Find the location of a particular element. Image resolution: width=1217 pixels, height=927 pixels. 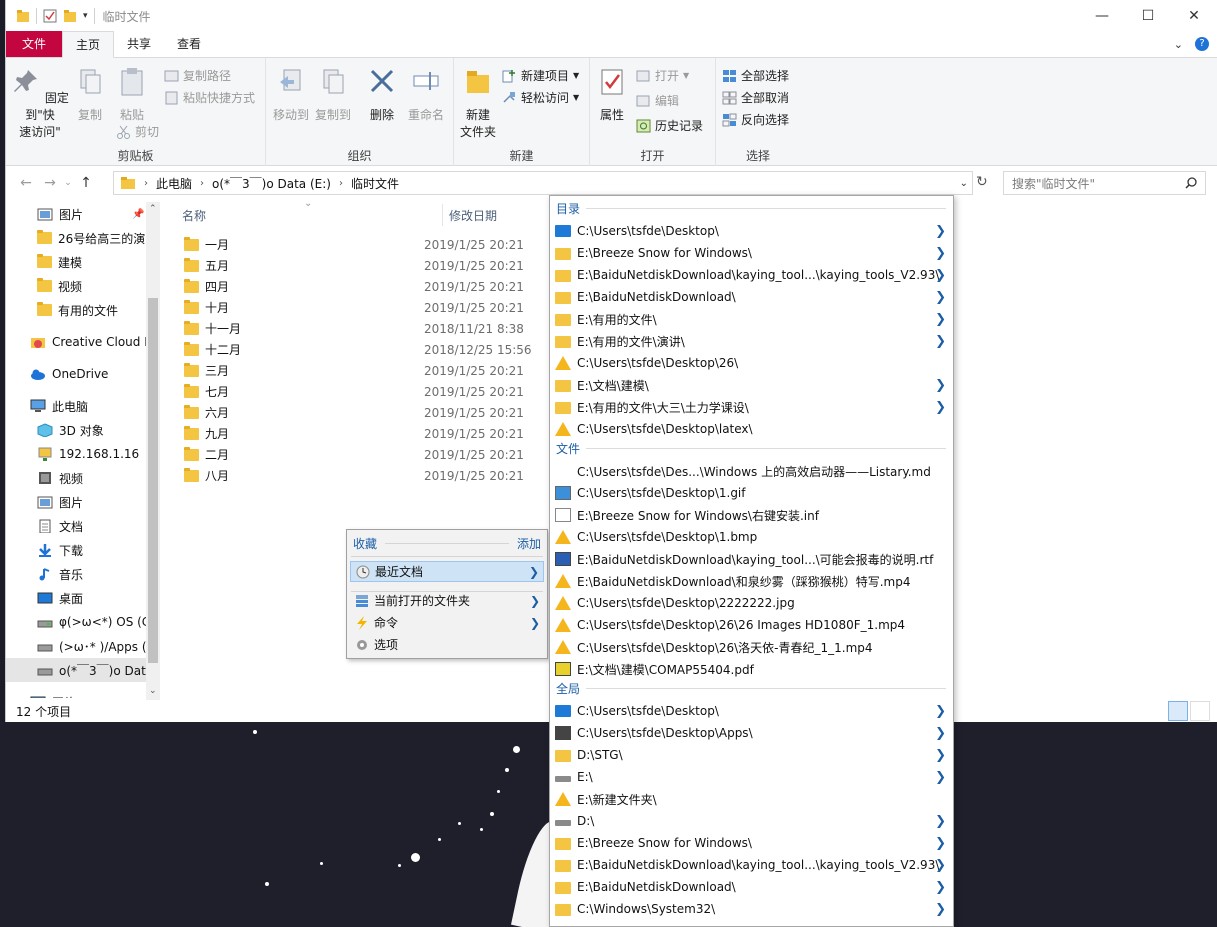

delete-button: 删除 is located at coordinates (382, 95).